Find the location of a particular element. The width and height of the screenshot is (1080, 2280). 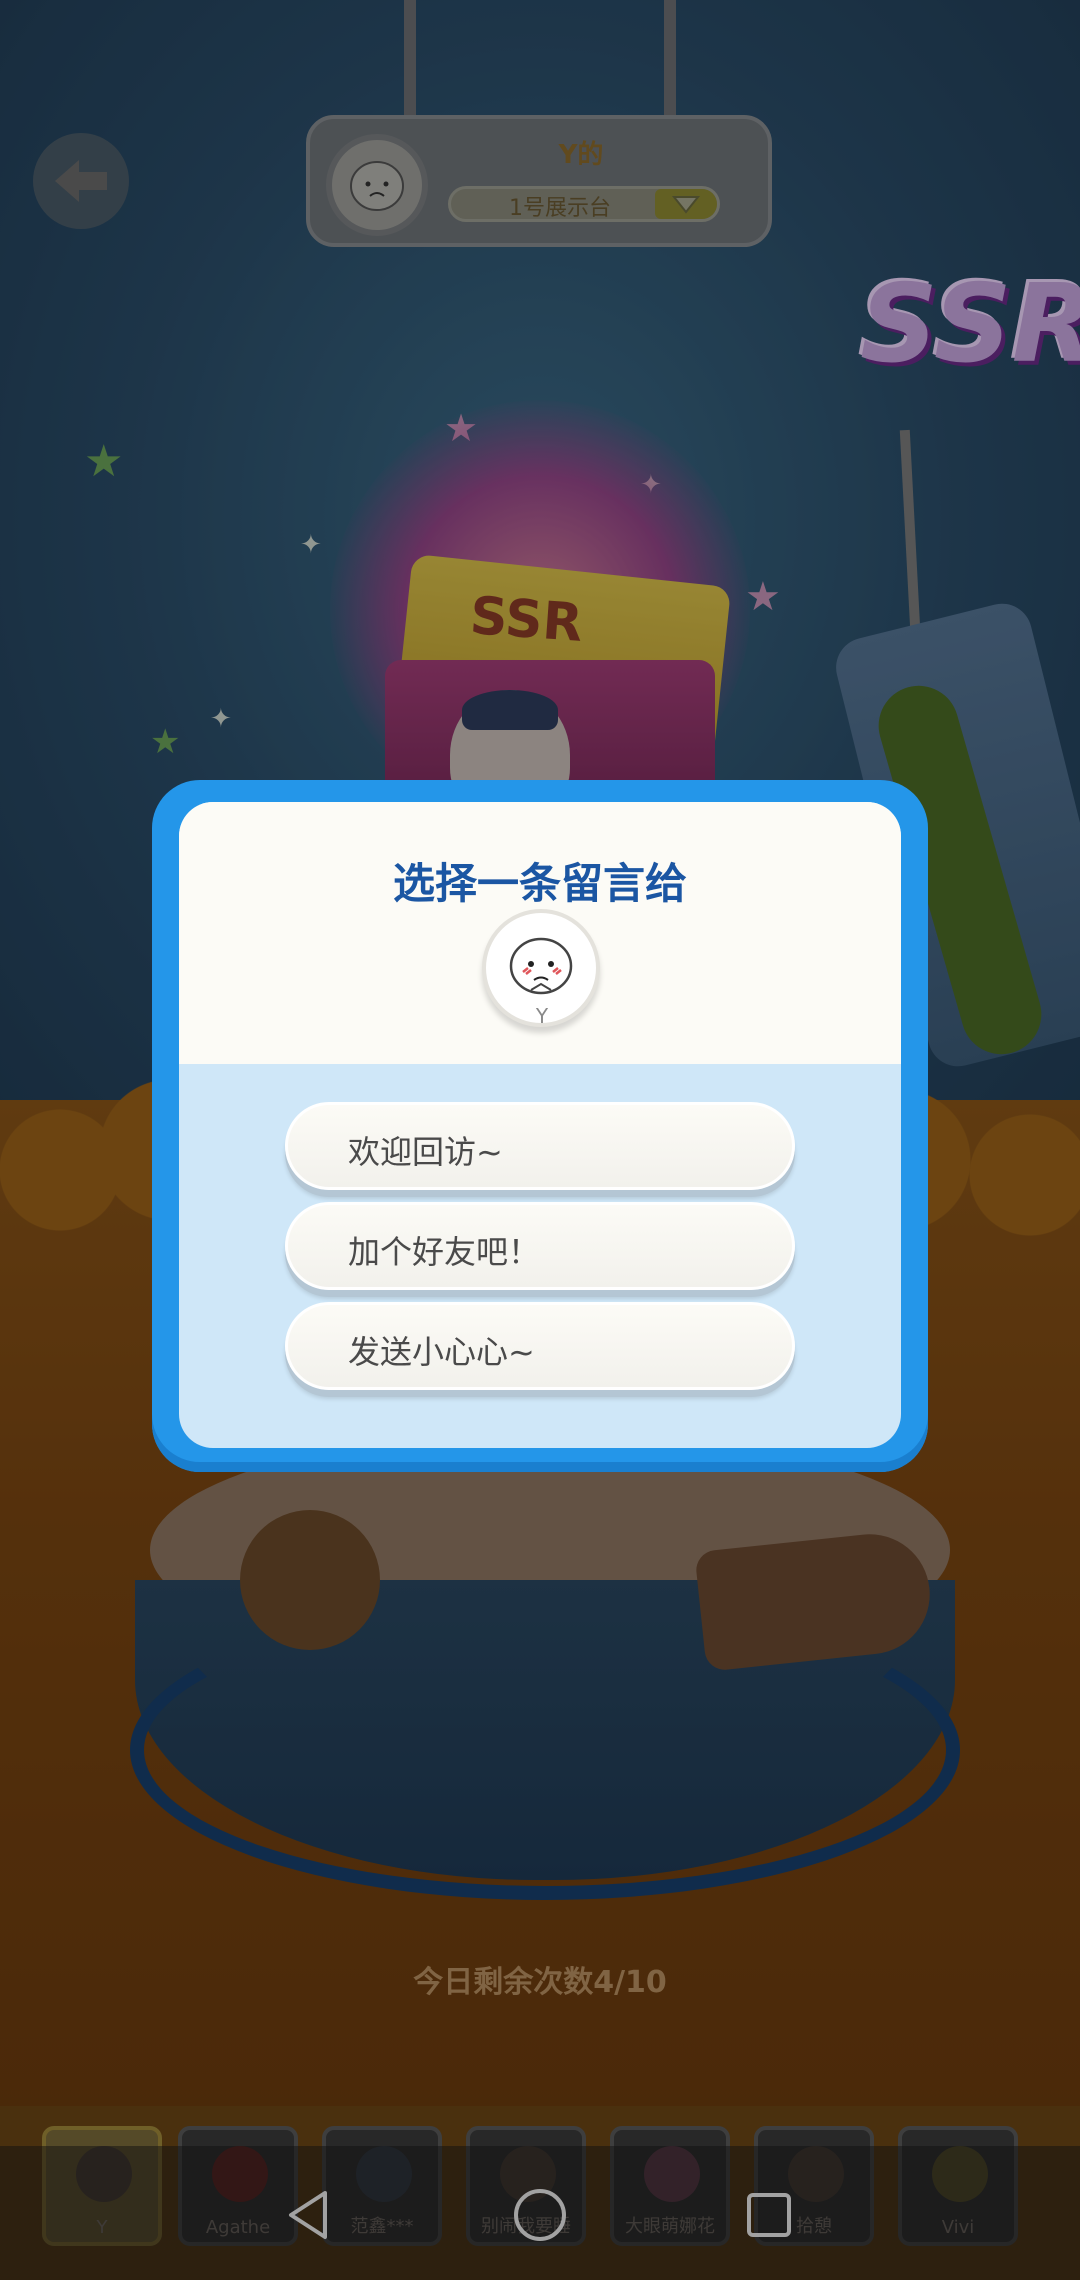

recipient-avatar-label: Y is located at coordinates (542, 1016).